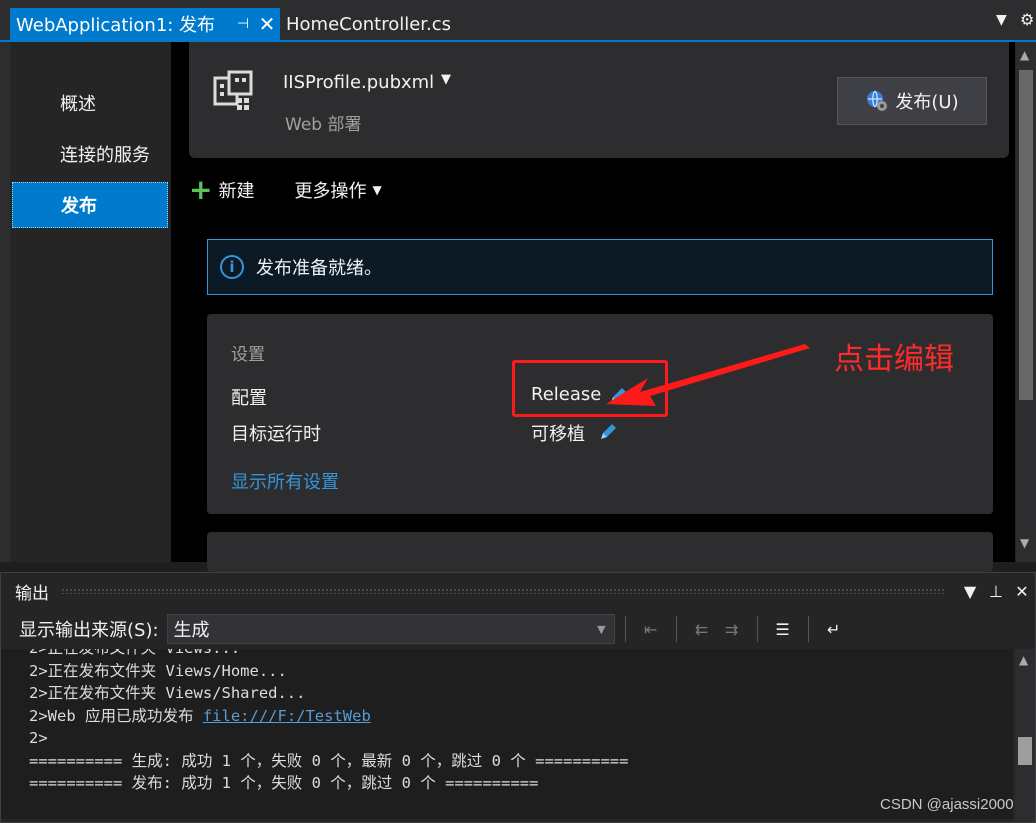 Image resolution: width=1036 pixels, height=823 pixels. I want to click on pin-icon: ⊥, so click(996, 591).